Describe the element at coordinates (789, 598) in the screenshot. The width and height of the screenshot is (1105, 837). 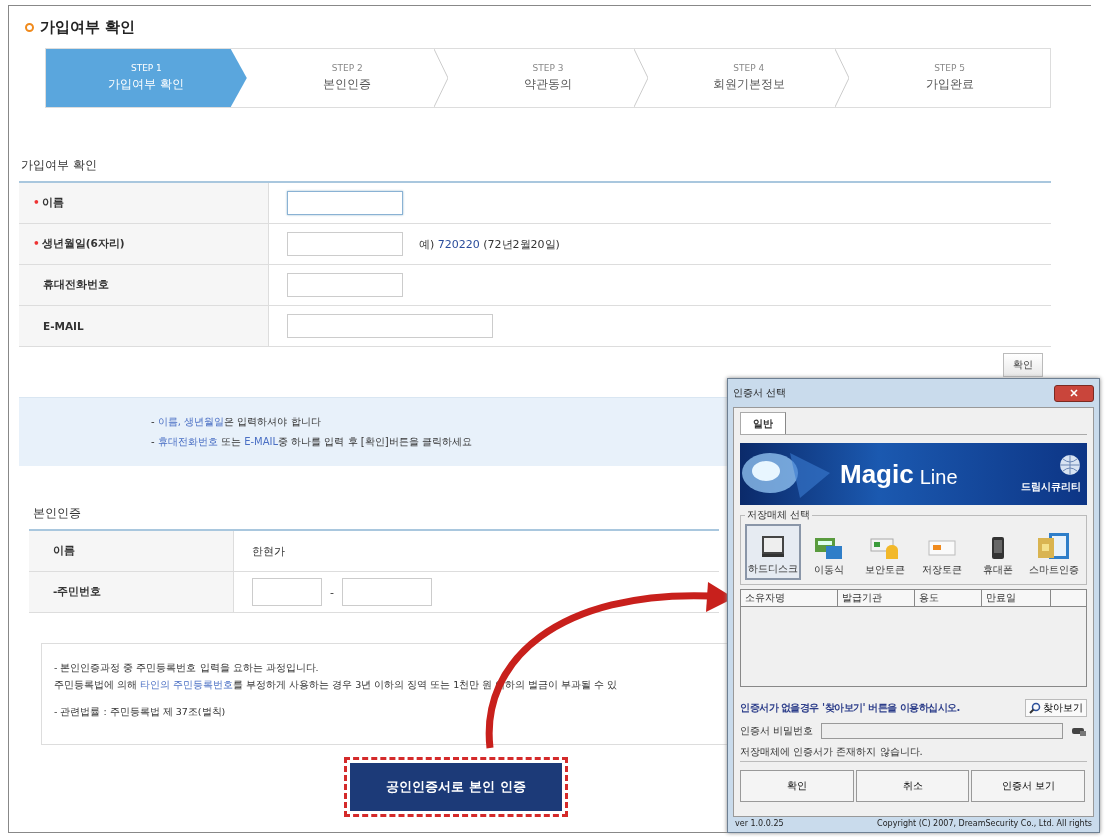
I see `column-header: 소유자명` at that location.